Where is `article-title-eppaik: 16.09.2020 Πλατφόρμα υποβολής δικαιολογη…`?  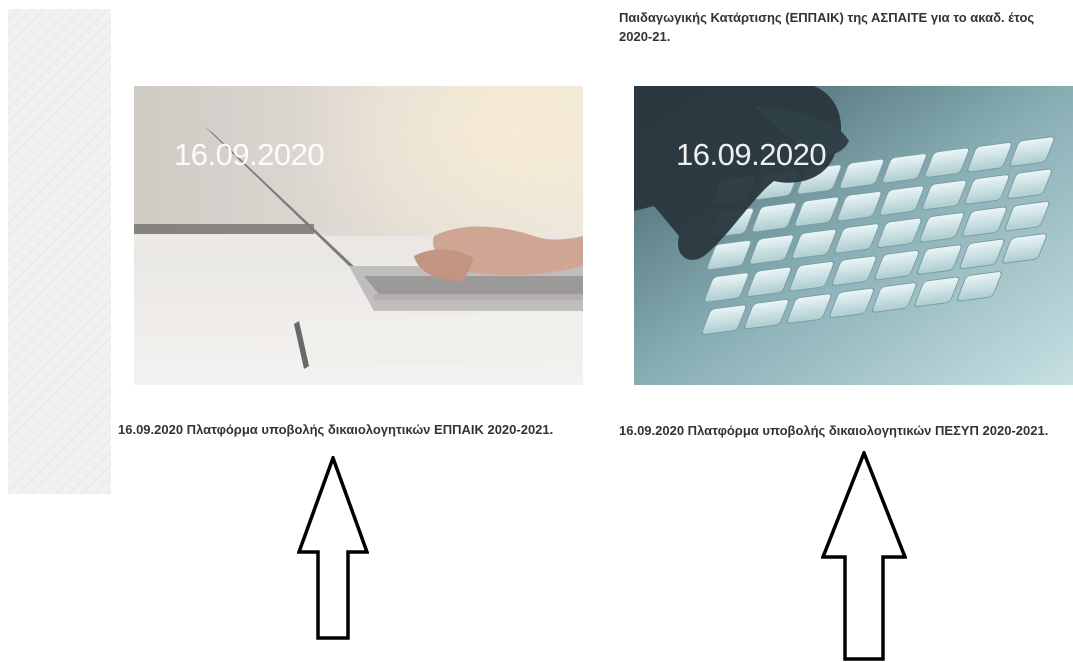 article-title-eppaik: 16.09.2020 Πλατφόρμα υποβολής δικαιολογη… is located at coordinates (343, 429).